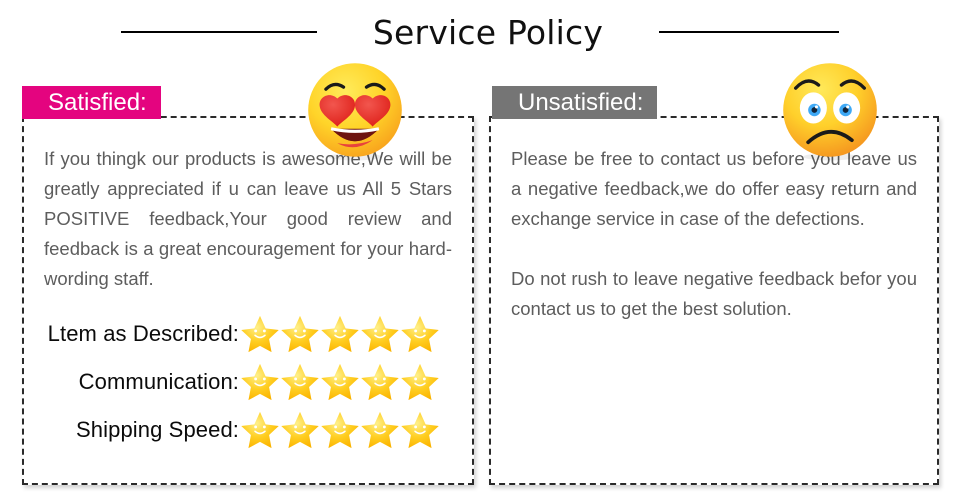 The image size is (960, 504). Describe the element at coordinates (91, 102) in the screenshot. I see `satisfied-badge: Satisfied:` at that location.